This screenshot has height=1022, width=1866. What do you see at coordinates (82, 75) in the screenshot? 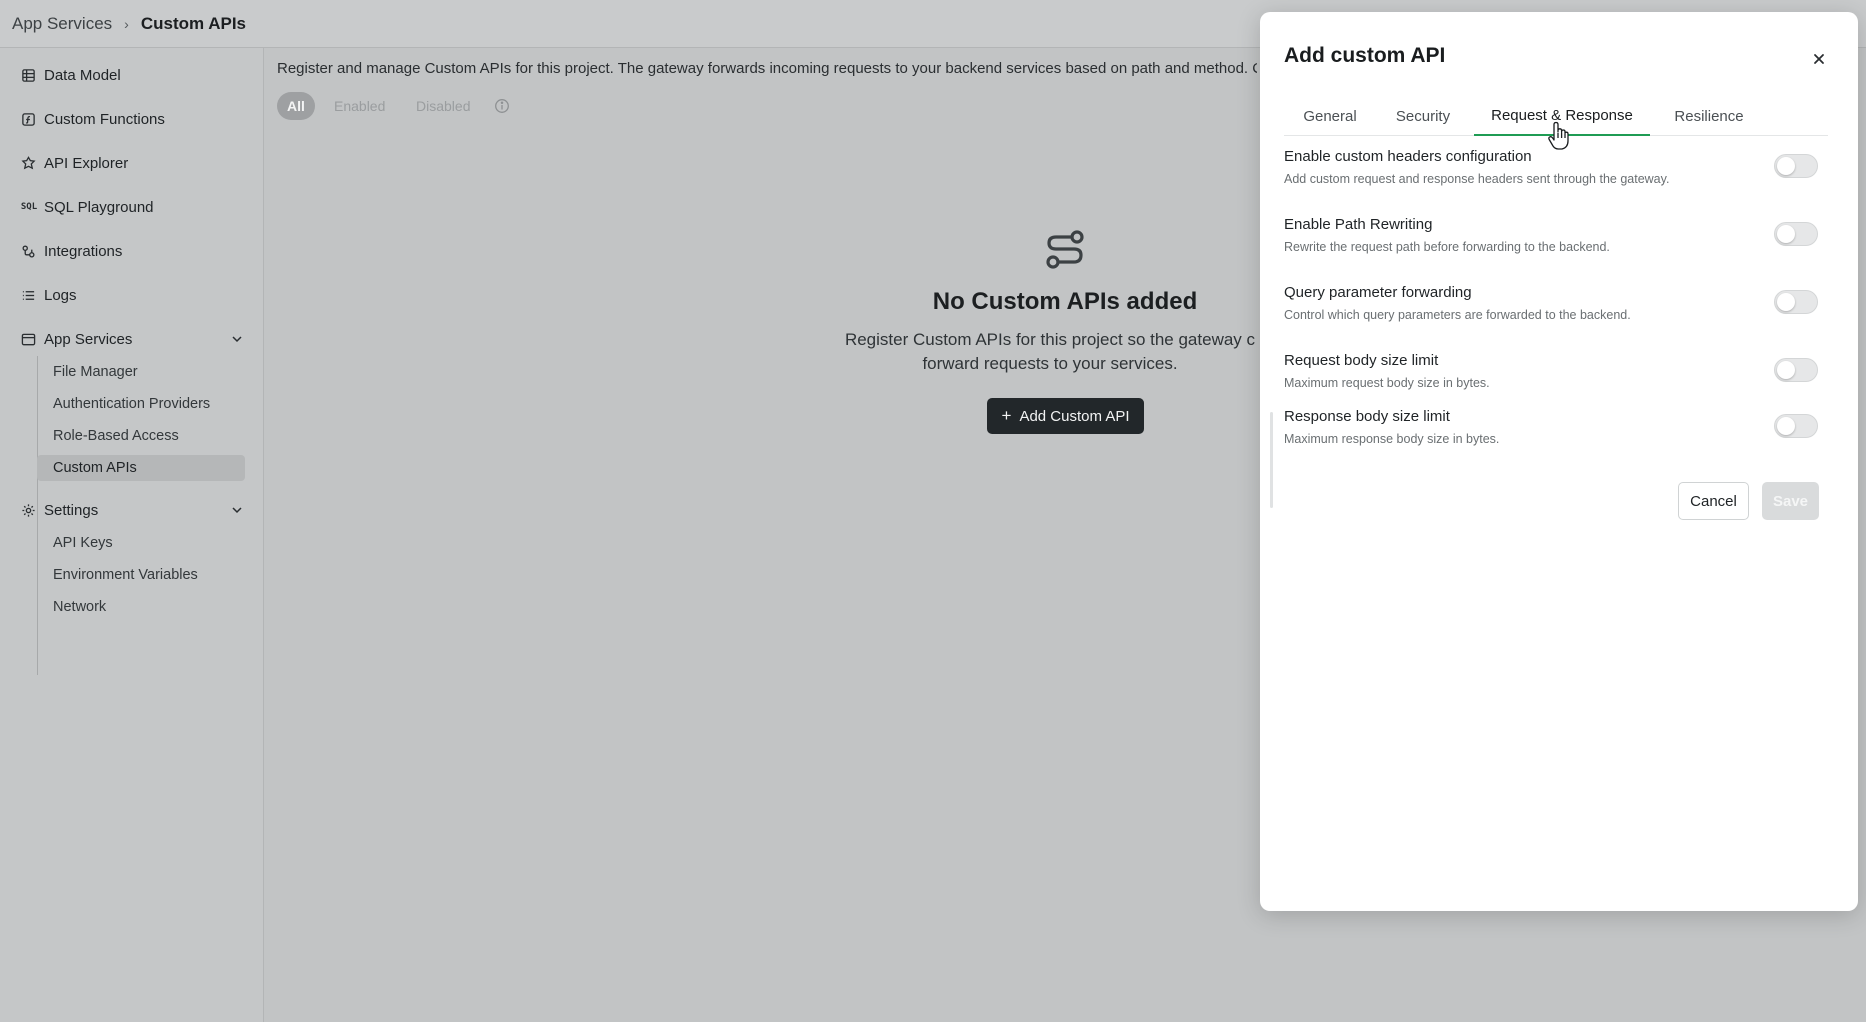
I see `sidebar-item-label: Data Model` at bounding box center [82, 75].